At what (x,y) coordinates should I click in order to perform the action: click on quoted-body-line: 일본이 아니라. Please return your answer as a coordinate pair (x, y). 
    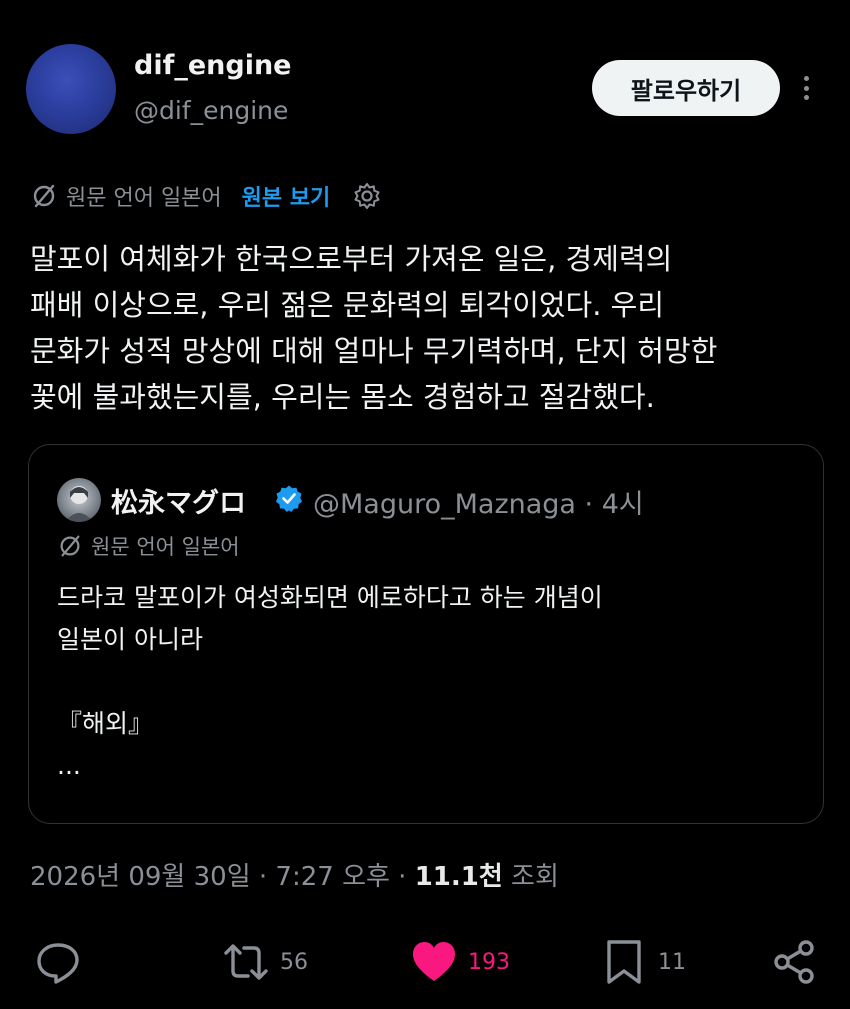
    Looking at the image, I should click on (130, 639).